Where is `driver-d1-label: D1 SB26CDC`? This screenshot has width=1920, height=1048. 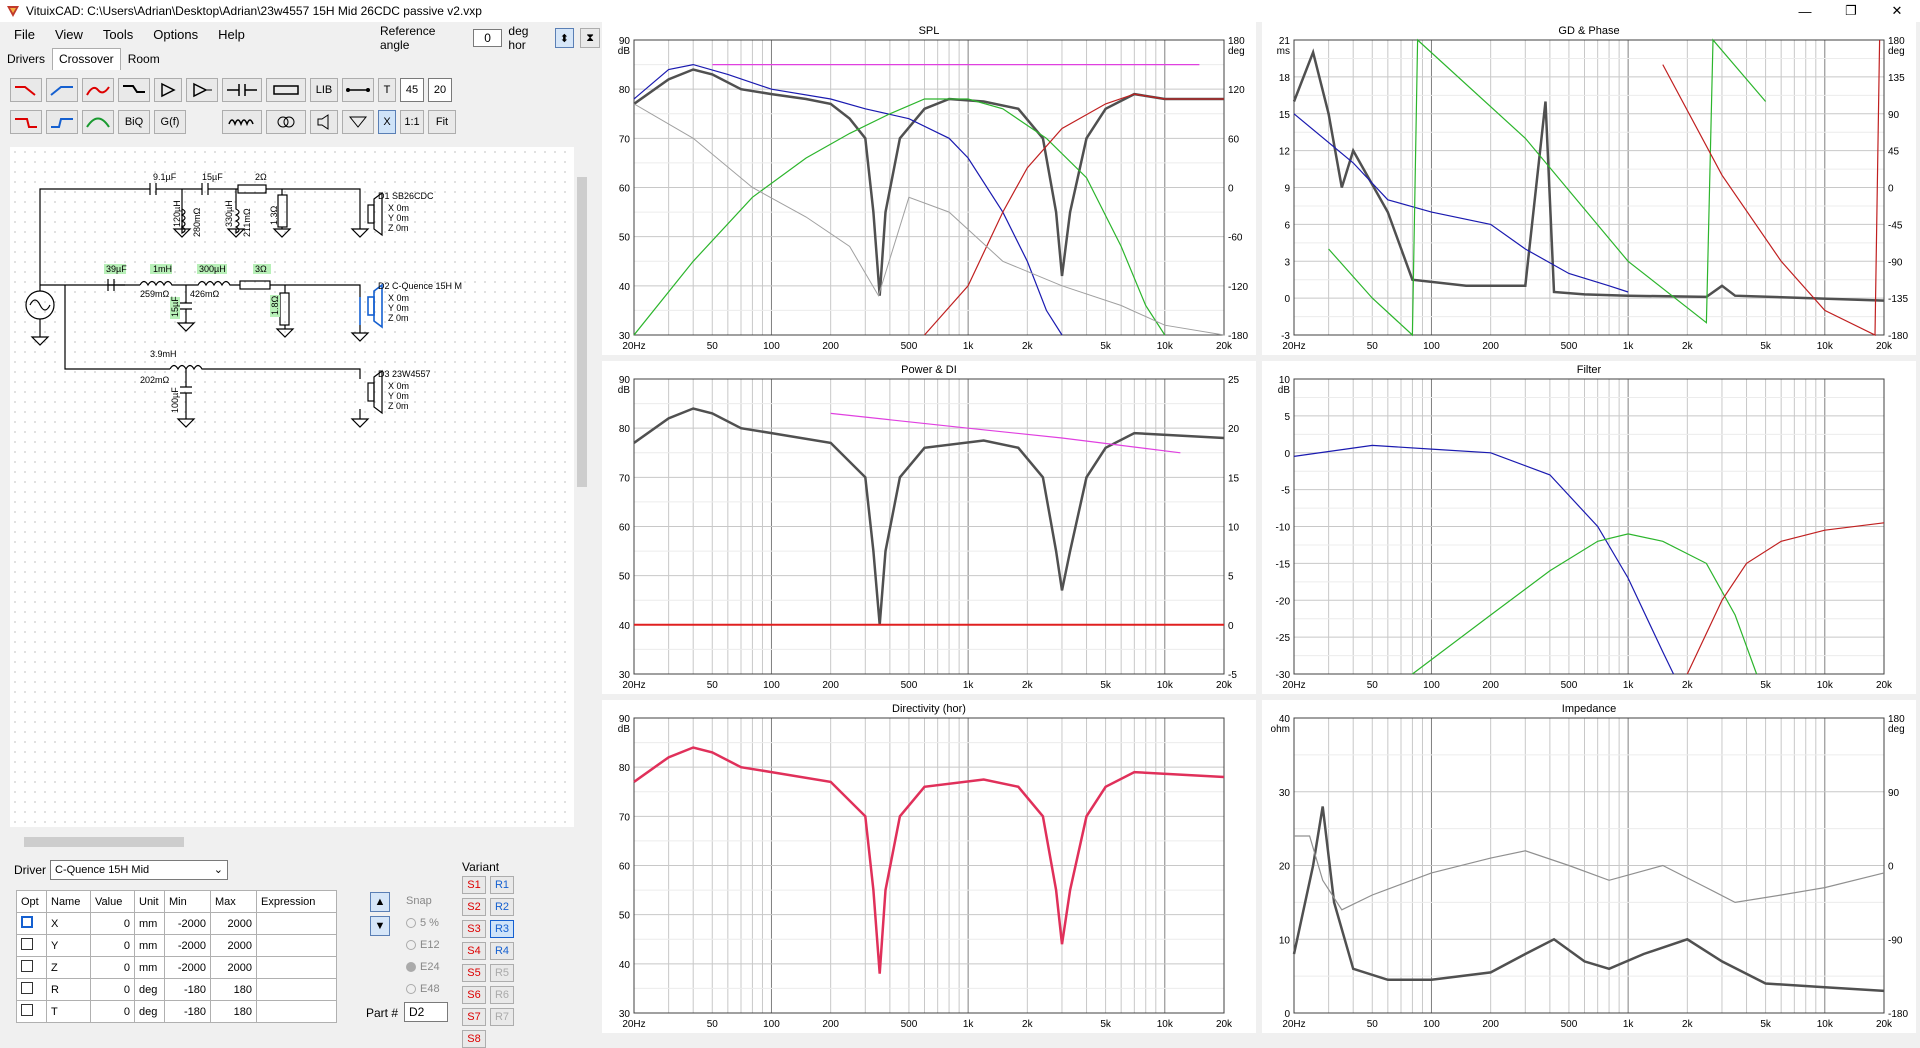
driver-d1-label: D1 SB26CDC is located at coordinates (406, 196).